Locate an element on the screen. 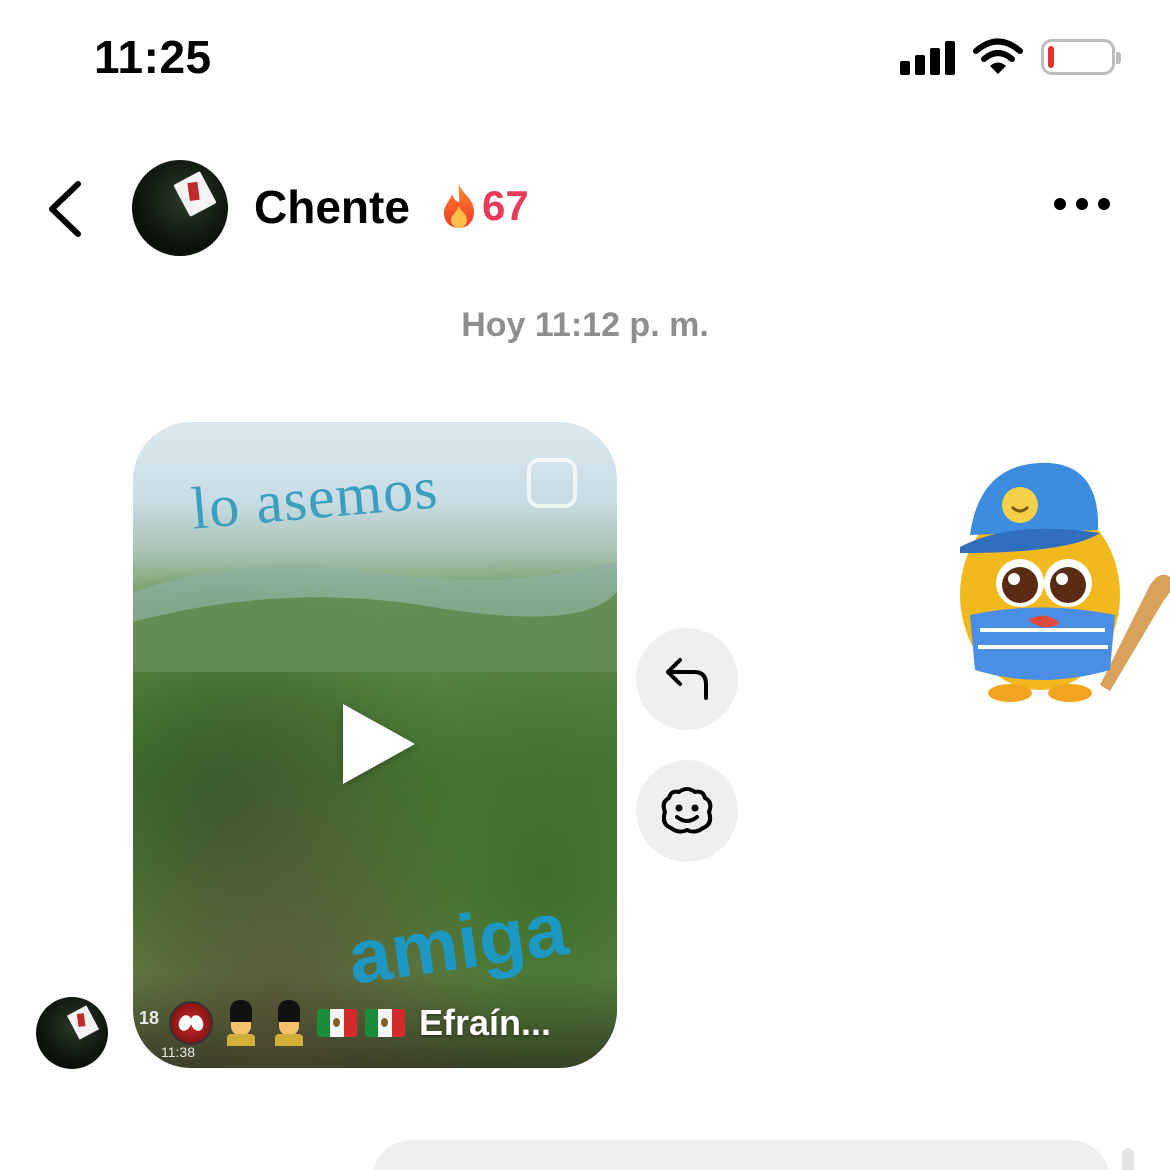 The width and height of the screenshot is (1170, 1170). streak-badge: 67 is located at coordinates (483, 206).